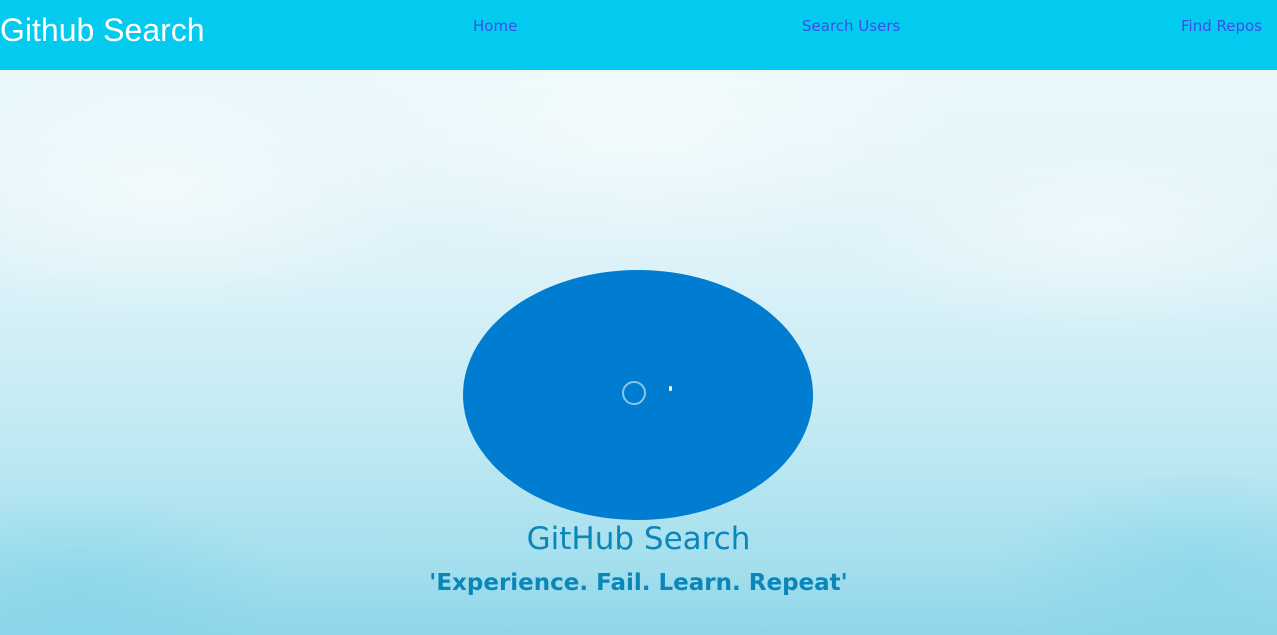 Image resolution: width=1277 pixels, height=635 pixels. Describe the element at coordinates (638, 539) in the screenshot. I see `hero-title: GitHub Search` at that location.